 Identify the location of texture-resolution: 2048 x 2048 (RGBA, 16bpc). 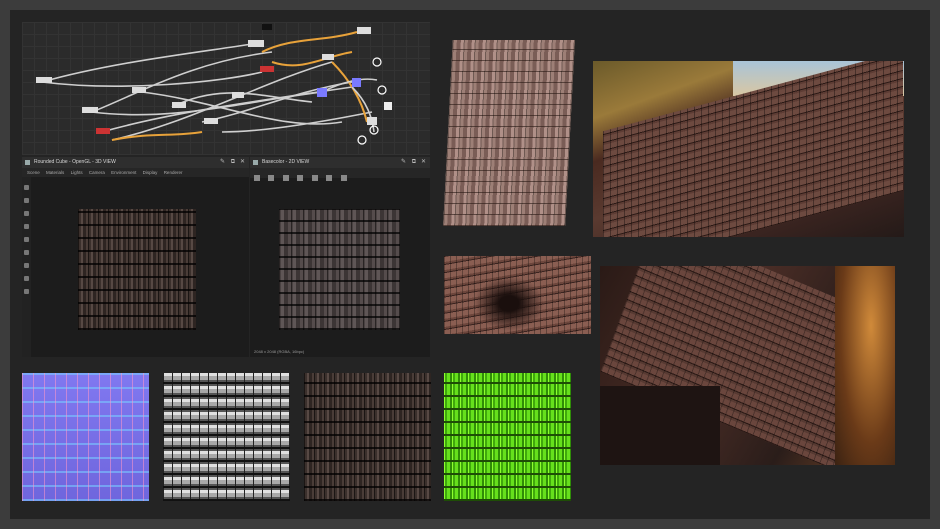
(279, 351).